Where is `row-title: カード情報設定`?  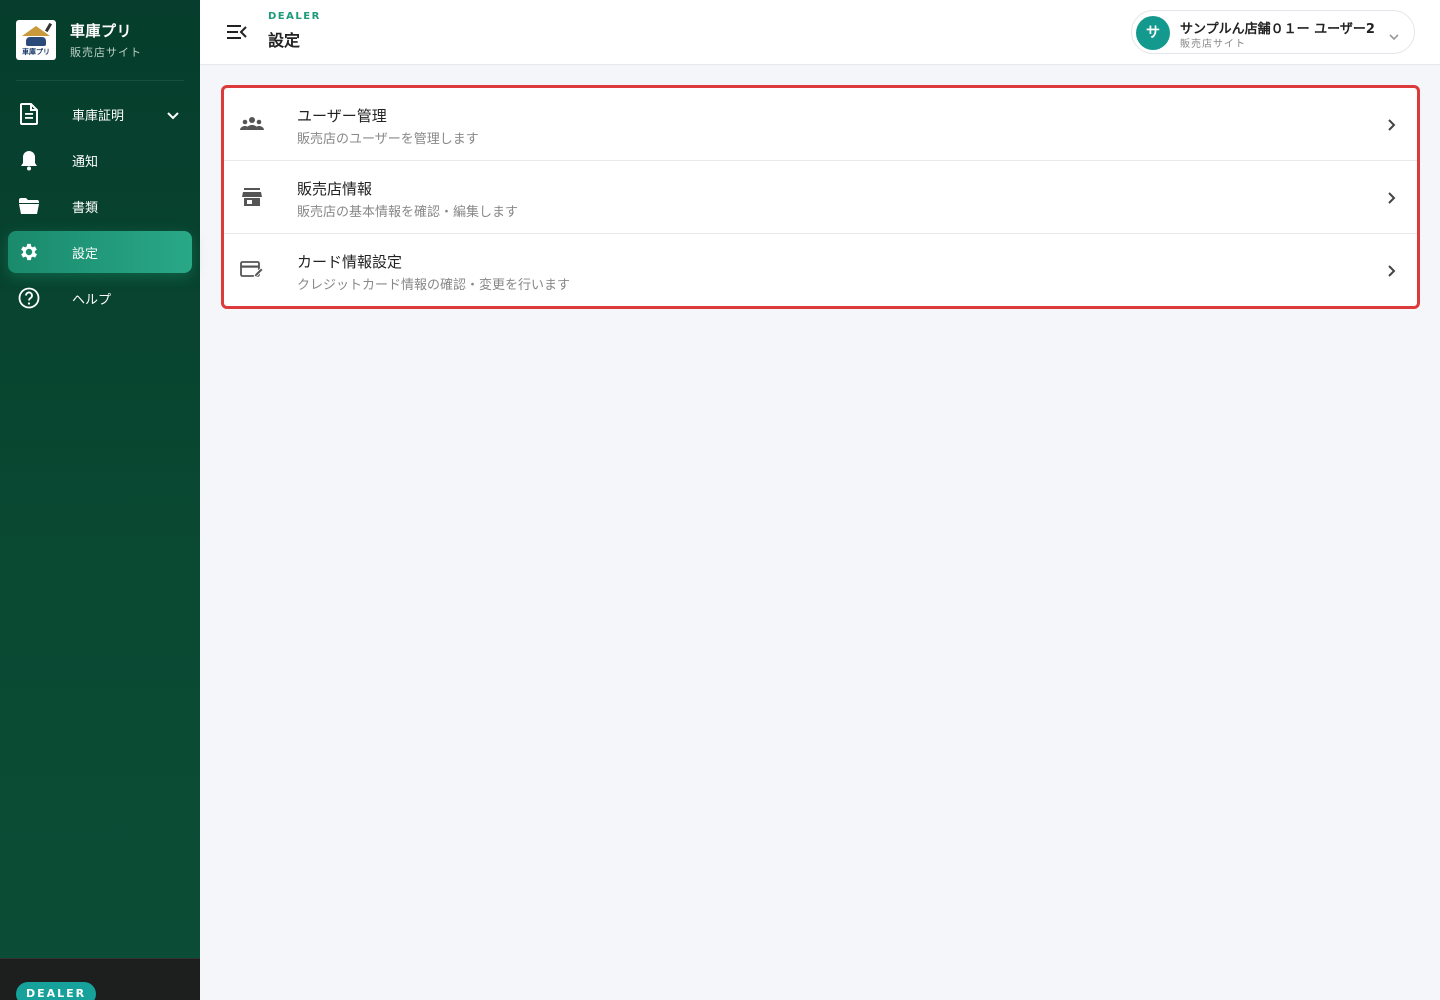 row-title: カード情報設定 is located at coordinates (350, 262).